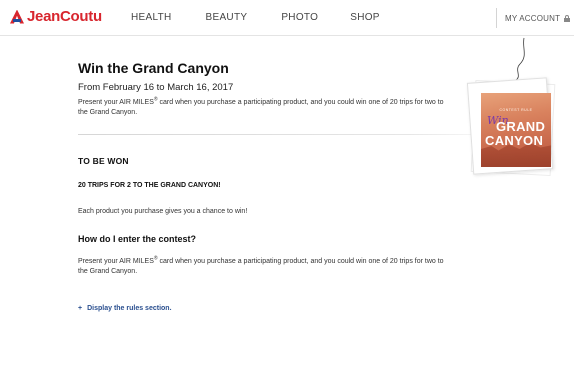 The height and width of the screenshot is (376, 574). What do you see at coordinates (156, 87) in the screenshot?
I see `contest-dates: From February 16 to March 16, 2017` at bounding box center [156, 87].